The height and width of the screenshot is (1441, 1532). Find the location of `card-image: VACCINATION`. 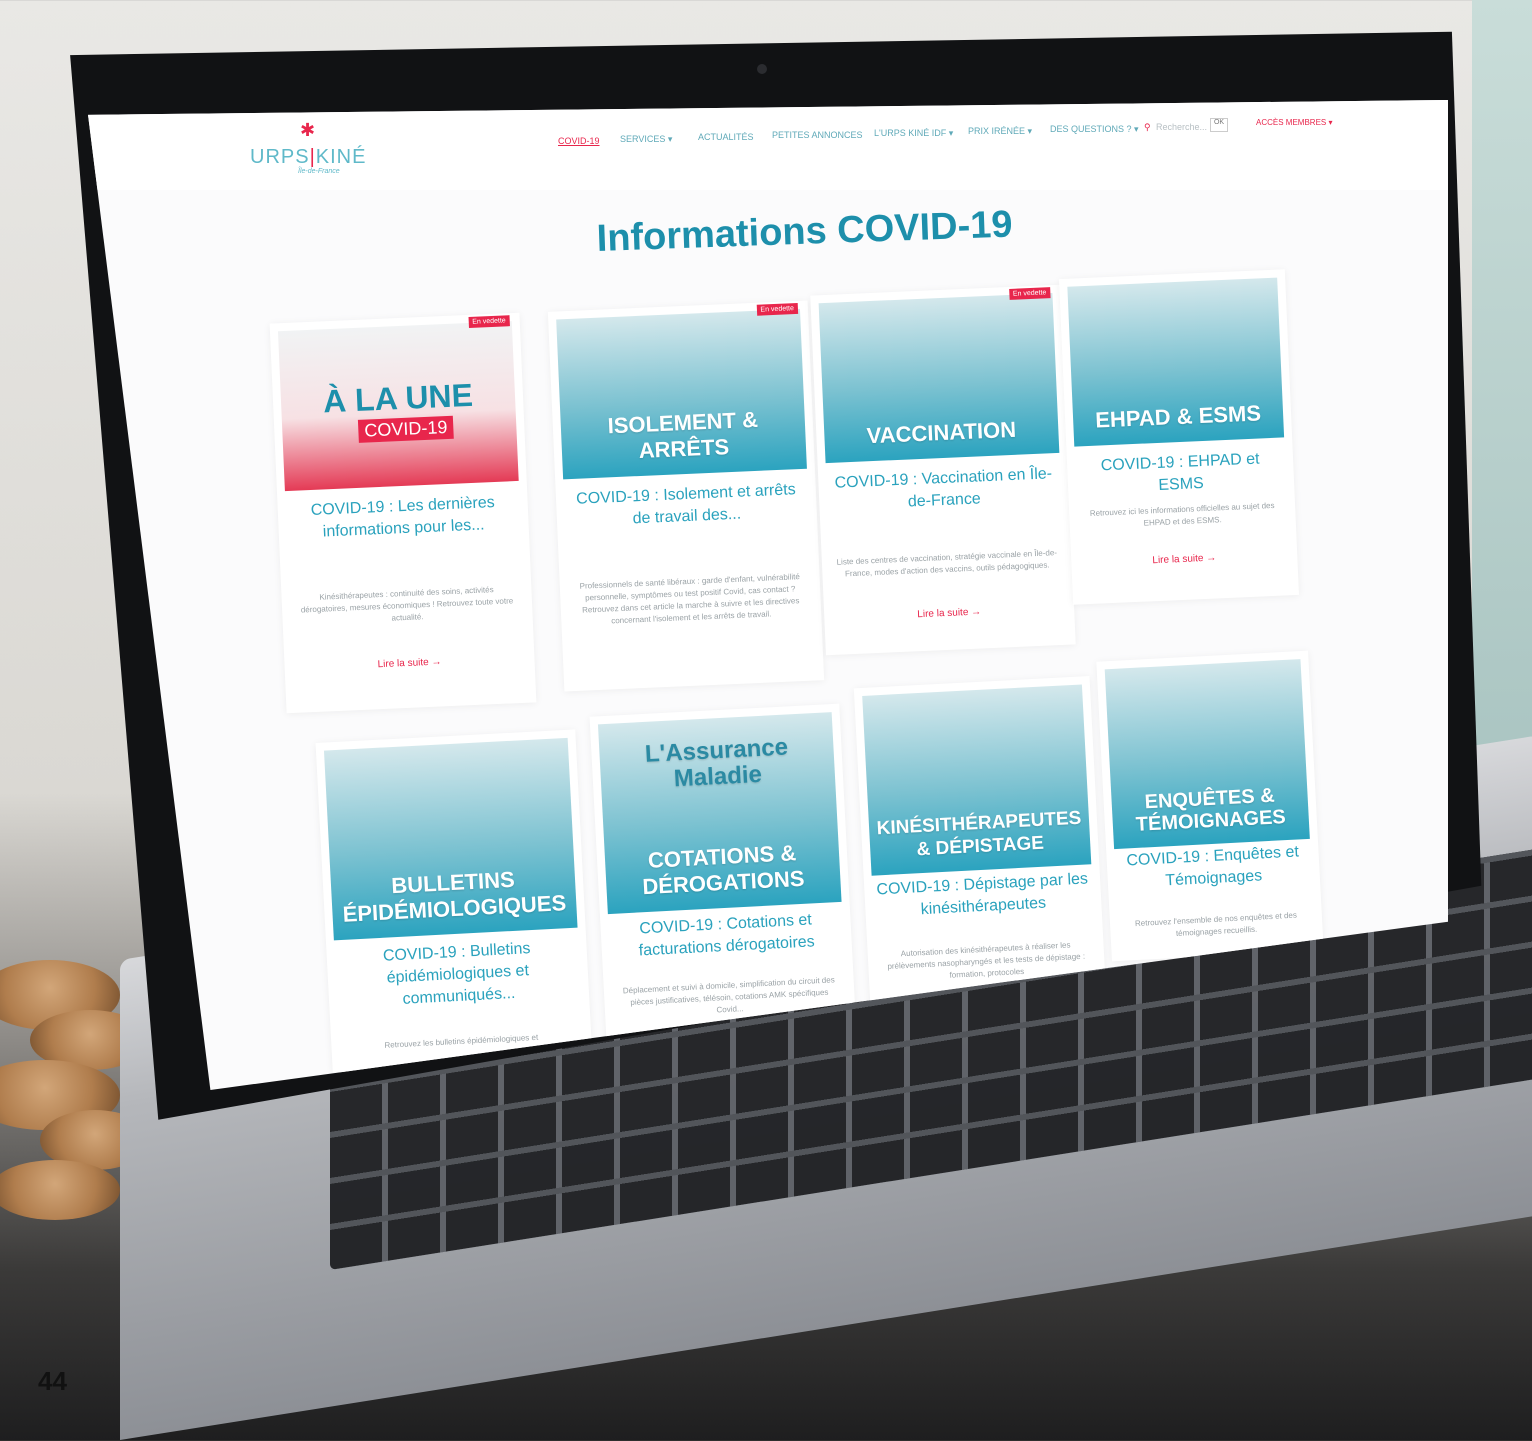

card-image: VACCINATION is located at coordinates (939, 378).